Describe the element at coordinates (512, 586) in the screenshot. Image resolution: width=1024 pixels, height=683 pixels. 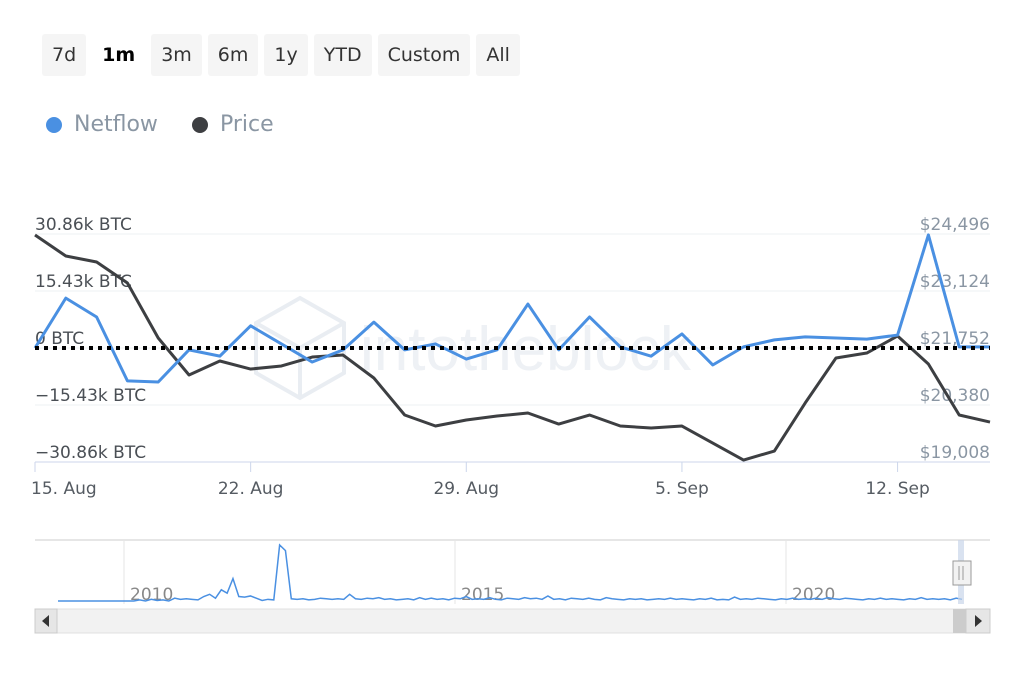
I see `navigator: 2010 2015 2020` at that location.